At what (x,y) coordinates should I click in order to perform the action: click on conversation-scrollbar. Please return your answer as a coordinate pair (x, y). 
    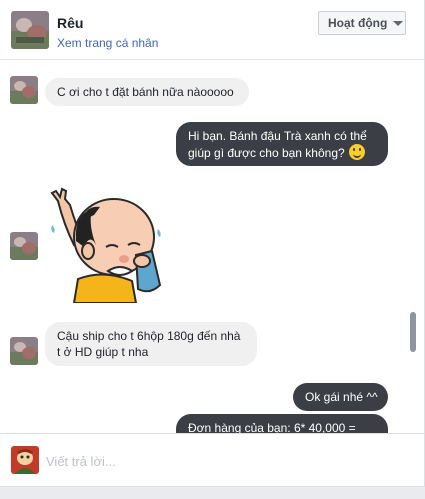
    Looking at the image, I should click on (413, 247).